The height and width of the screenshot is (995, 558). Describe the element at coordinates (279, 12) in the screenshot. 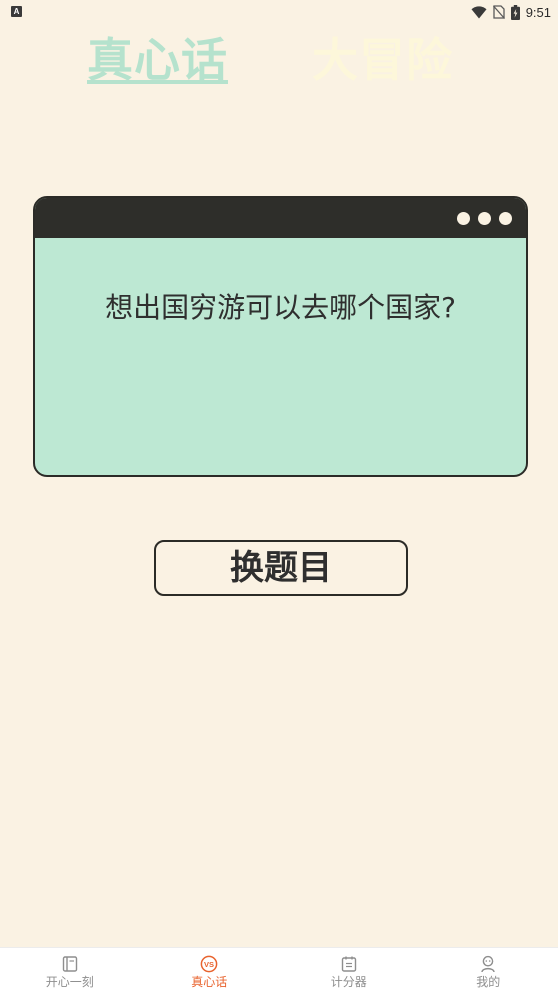

I see `status-bar: A 9:51` at that location.